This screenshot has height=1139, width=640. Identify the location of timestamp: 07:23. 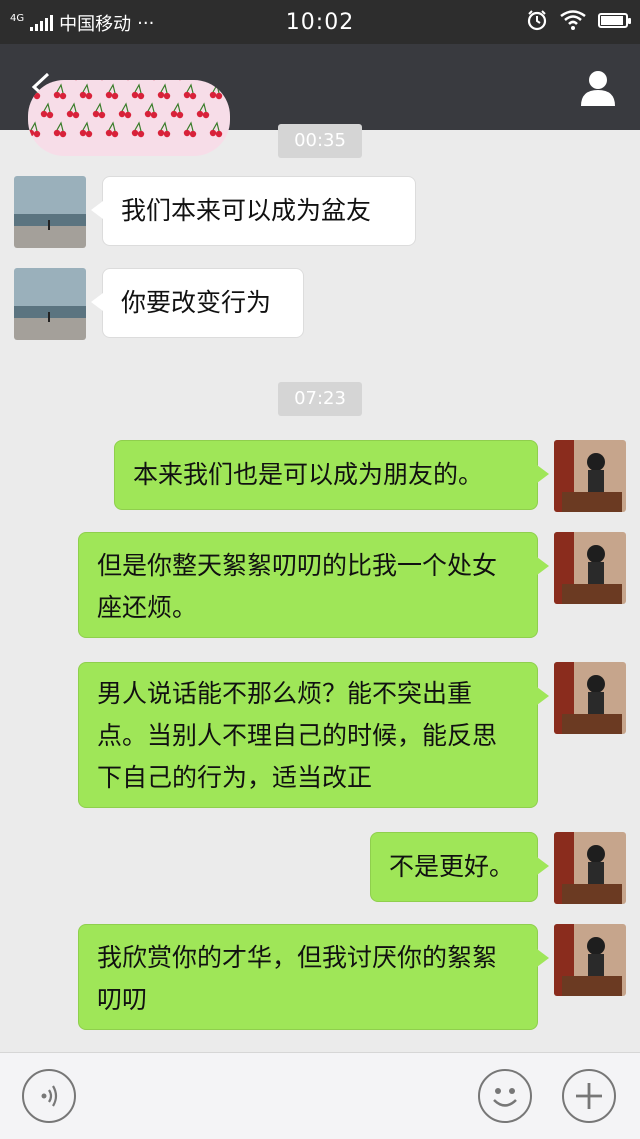
(320, 399).